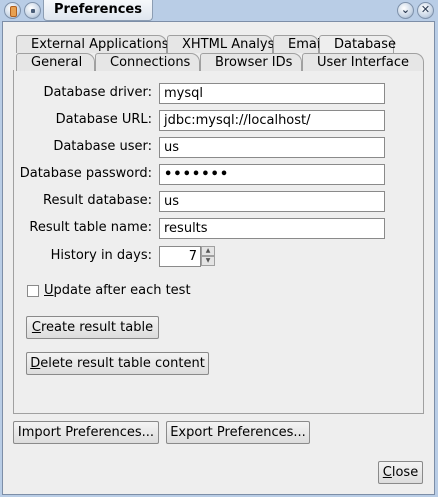 The image size is (438, 497). What do you see at coordinates (272, 93) in the screenshot?
I see `database-driver-input: mysql` at bounding box center [272, 93].